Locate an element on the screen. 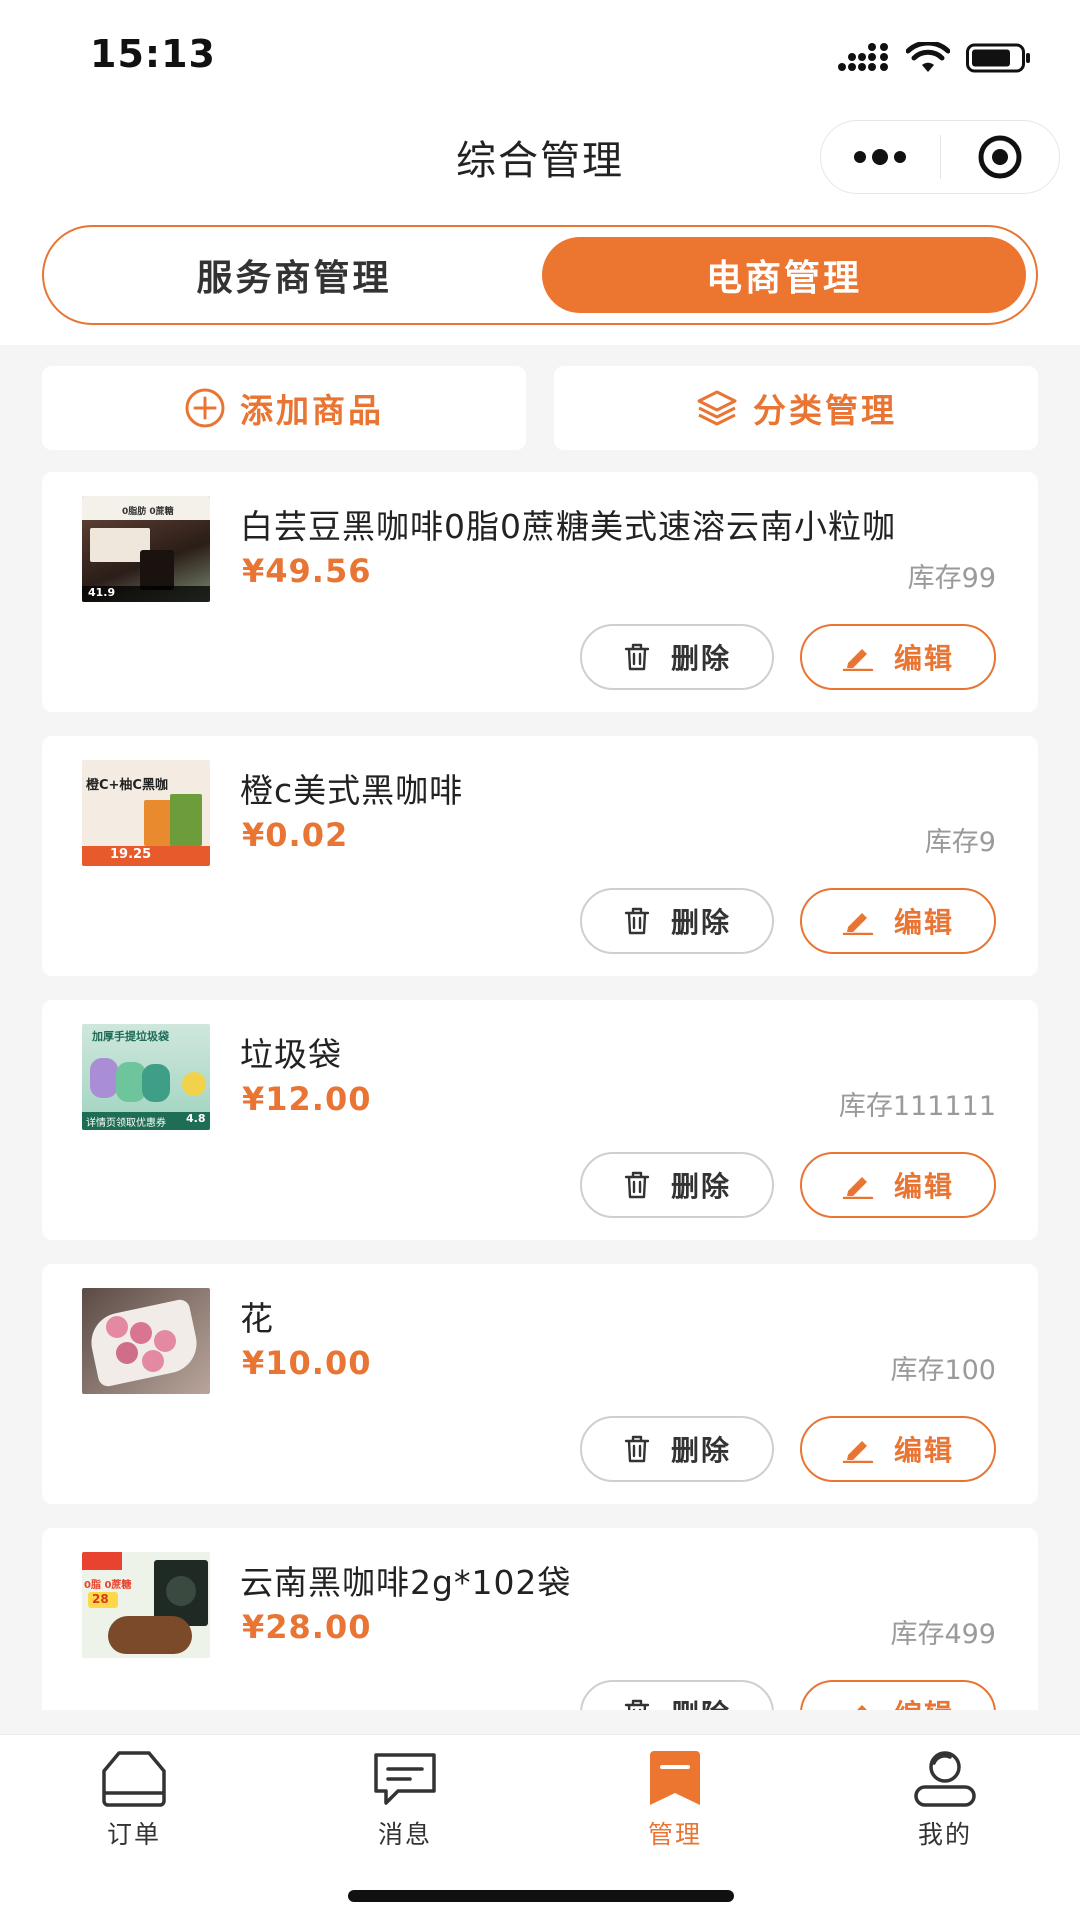 This screenshot has height=1920, width=1080. product-name: 垃圾袋 is located at coordinates (291, 1054).